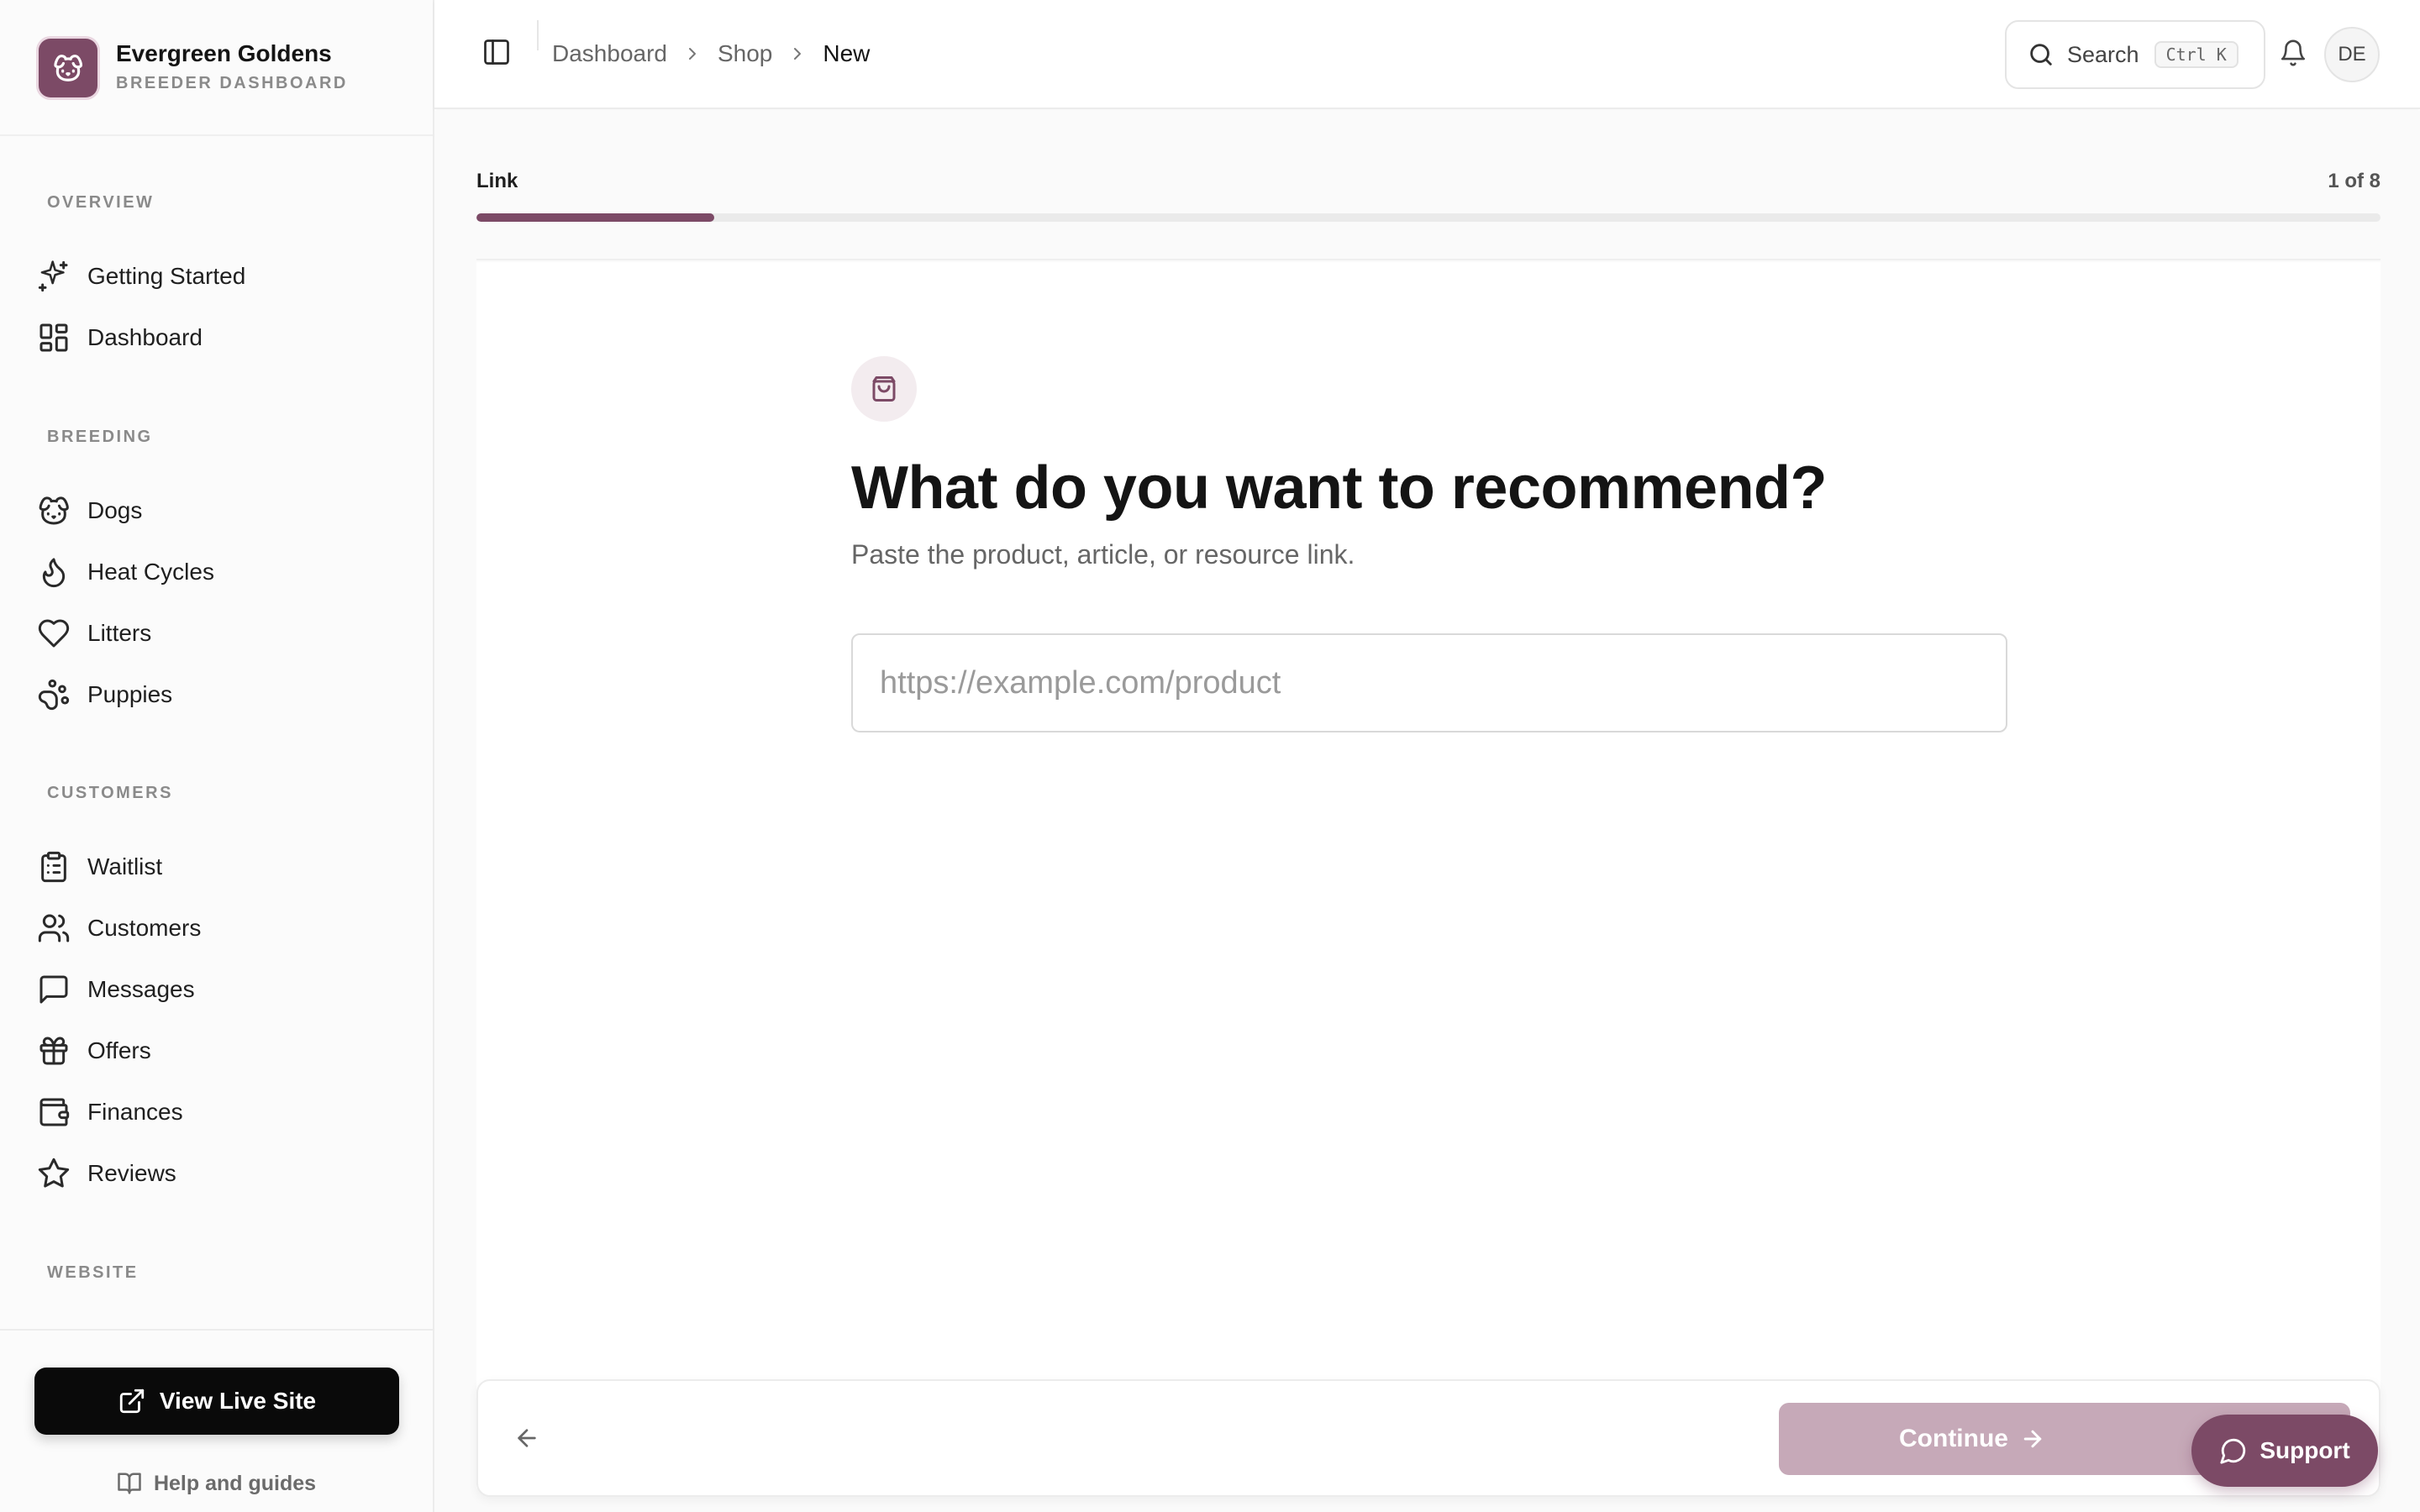 The width and height of the screenshot is (2420, 1512). I want to click on sidebar-item-label: Dogs, so click(115, 510).